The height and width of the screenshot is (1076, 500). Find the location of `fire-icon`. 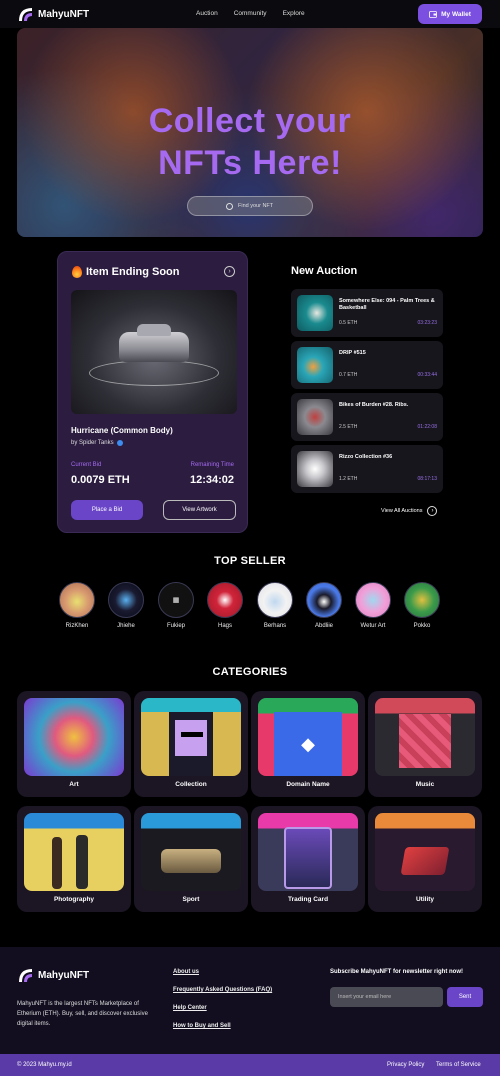

fire-icon is located at coordinates (77, 272).